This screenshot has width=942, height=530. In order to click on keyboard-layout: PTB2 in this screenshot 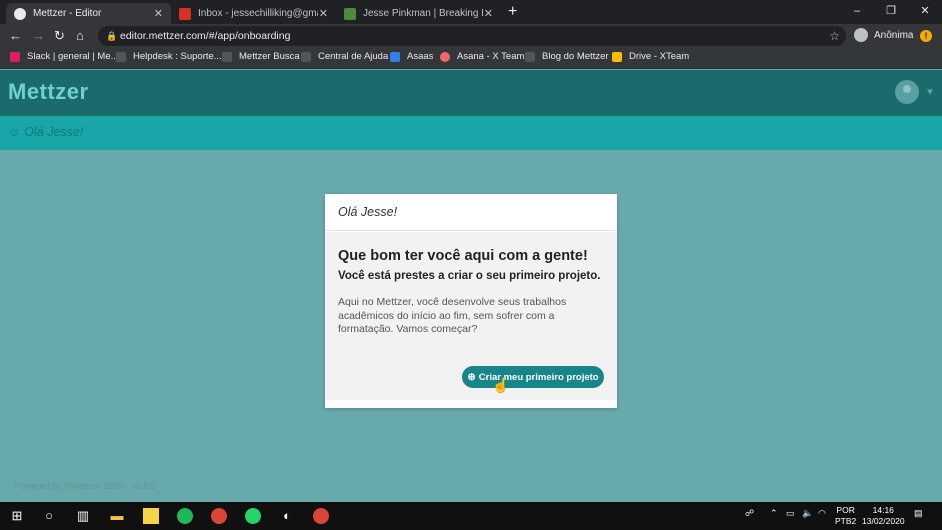, I will do `click(846, 521)`.